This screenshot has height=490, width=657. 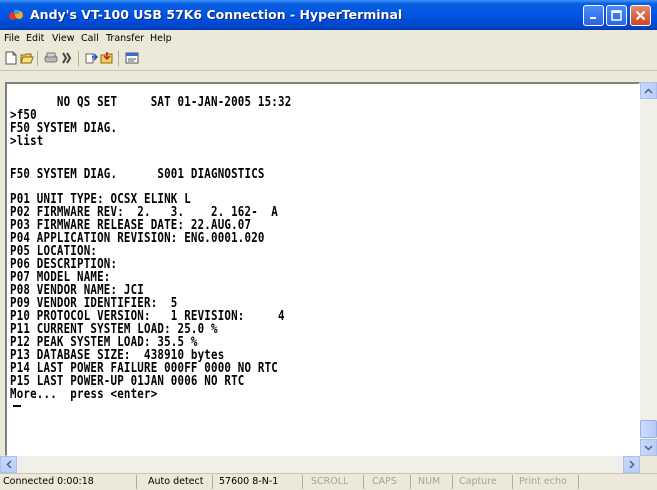 What do you see at coordinates (249, 481) in the screenshot?
I see `status-port-settings: 57600 8-N-1` at bounding box center [249, 481].